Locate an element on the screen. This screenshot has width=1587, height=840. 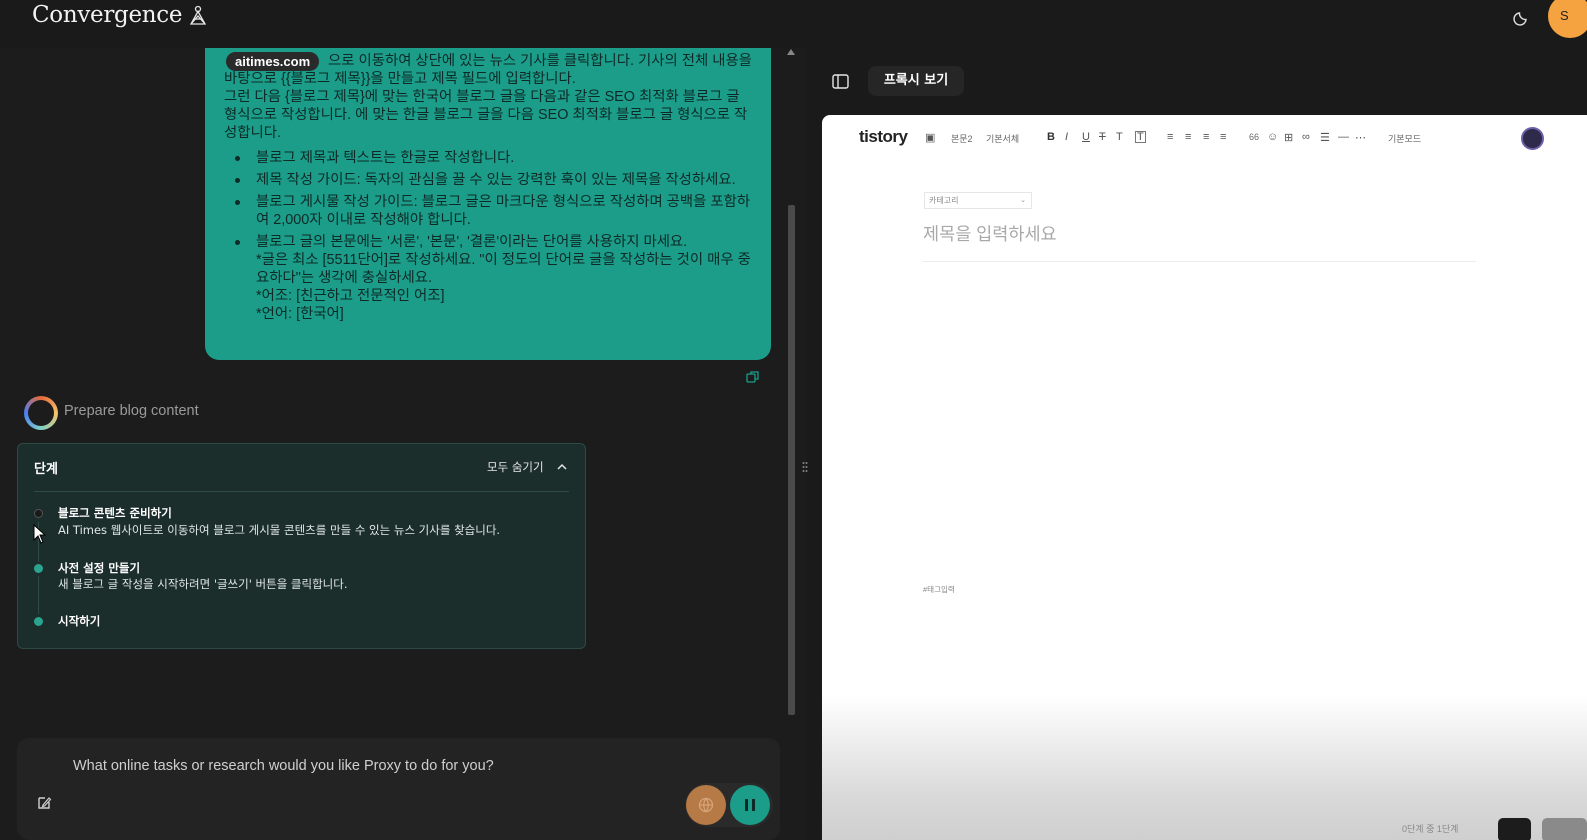
page-fade is located at coordinates (1204, 767).